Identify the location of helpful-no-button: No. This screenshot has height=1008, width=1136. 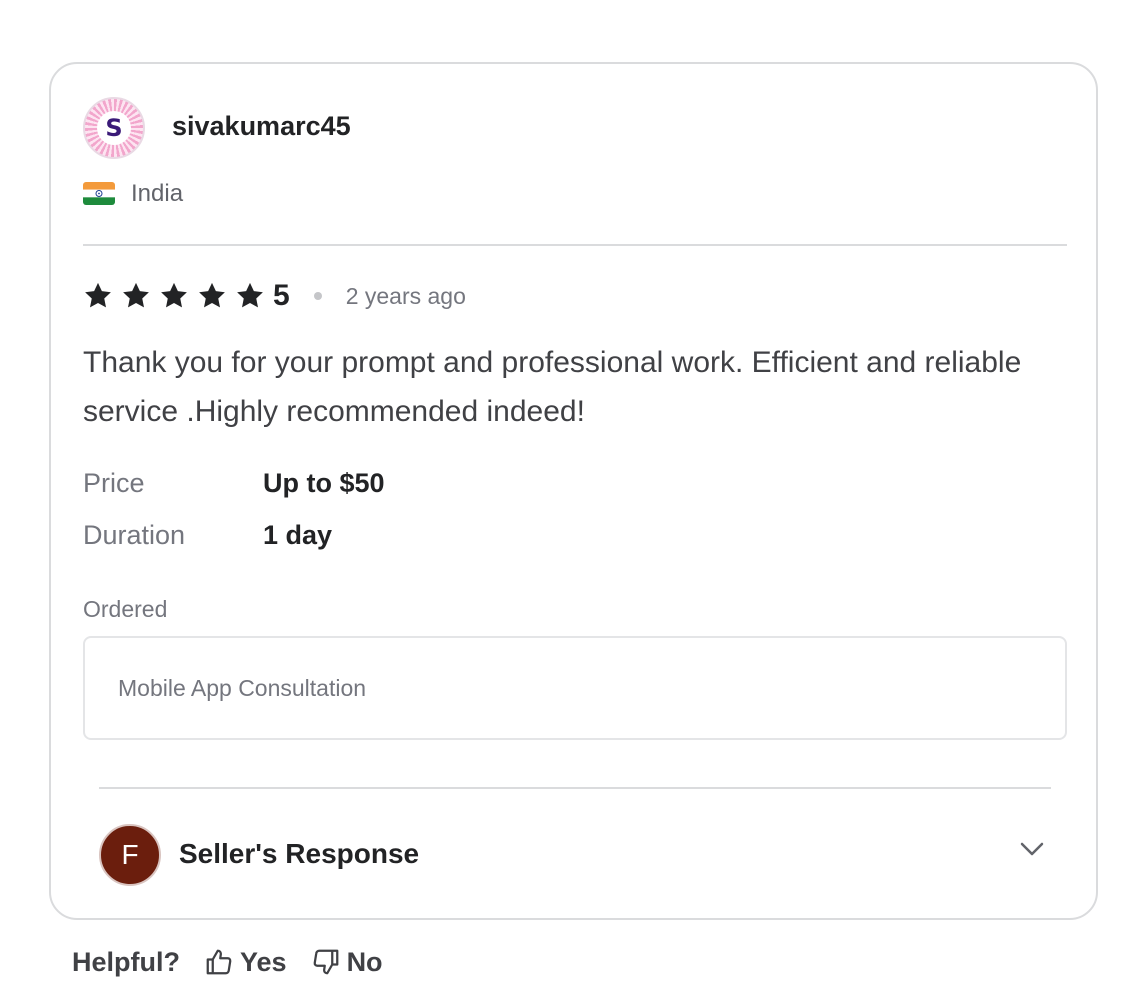
(347, 962).